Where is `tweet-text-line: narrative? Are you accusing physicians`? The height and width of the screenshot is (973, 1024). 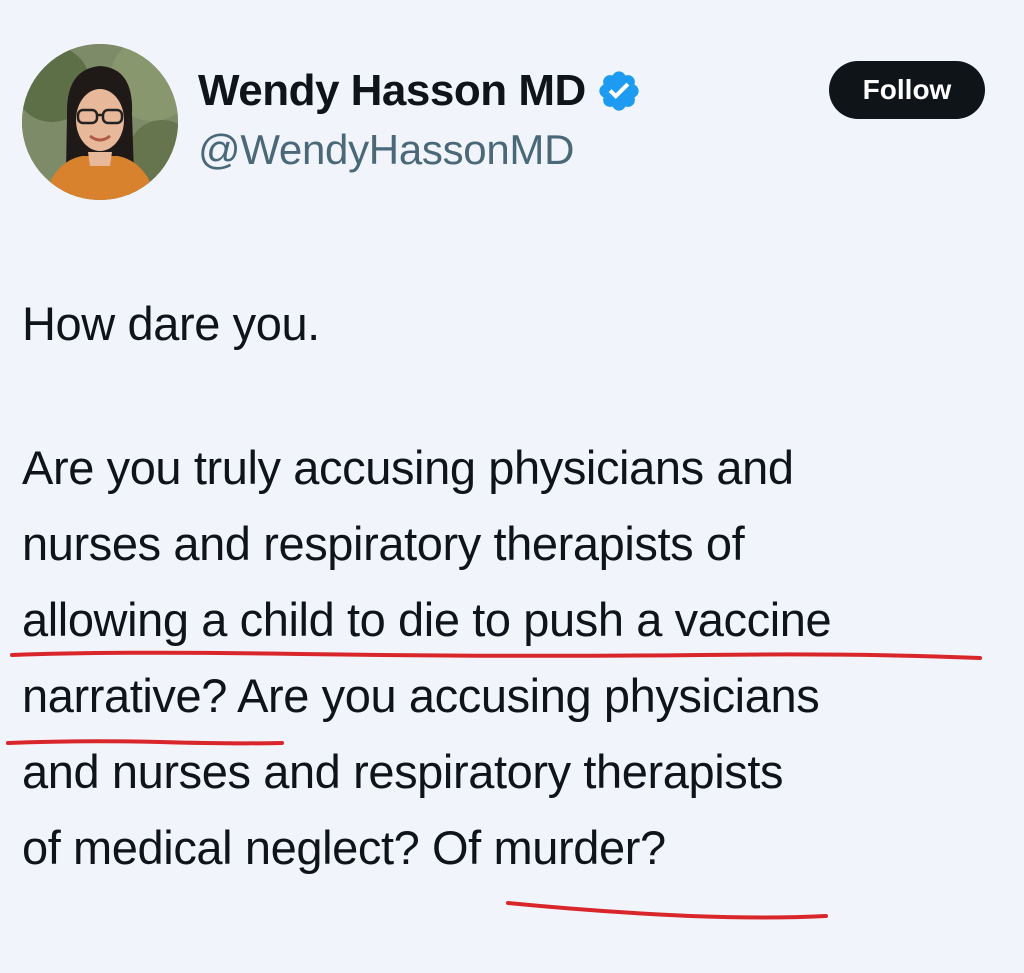
tweet-text-line: narrative? Are you accusing physicians is located at coordinates (421, 695).